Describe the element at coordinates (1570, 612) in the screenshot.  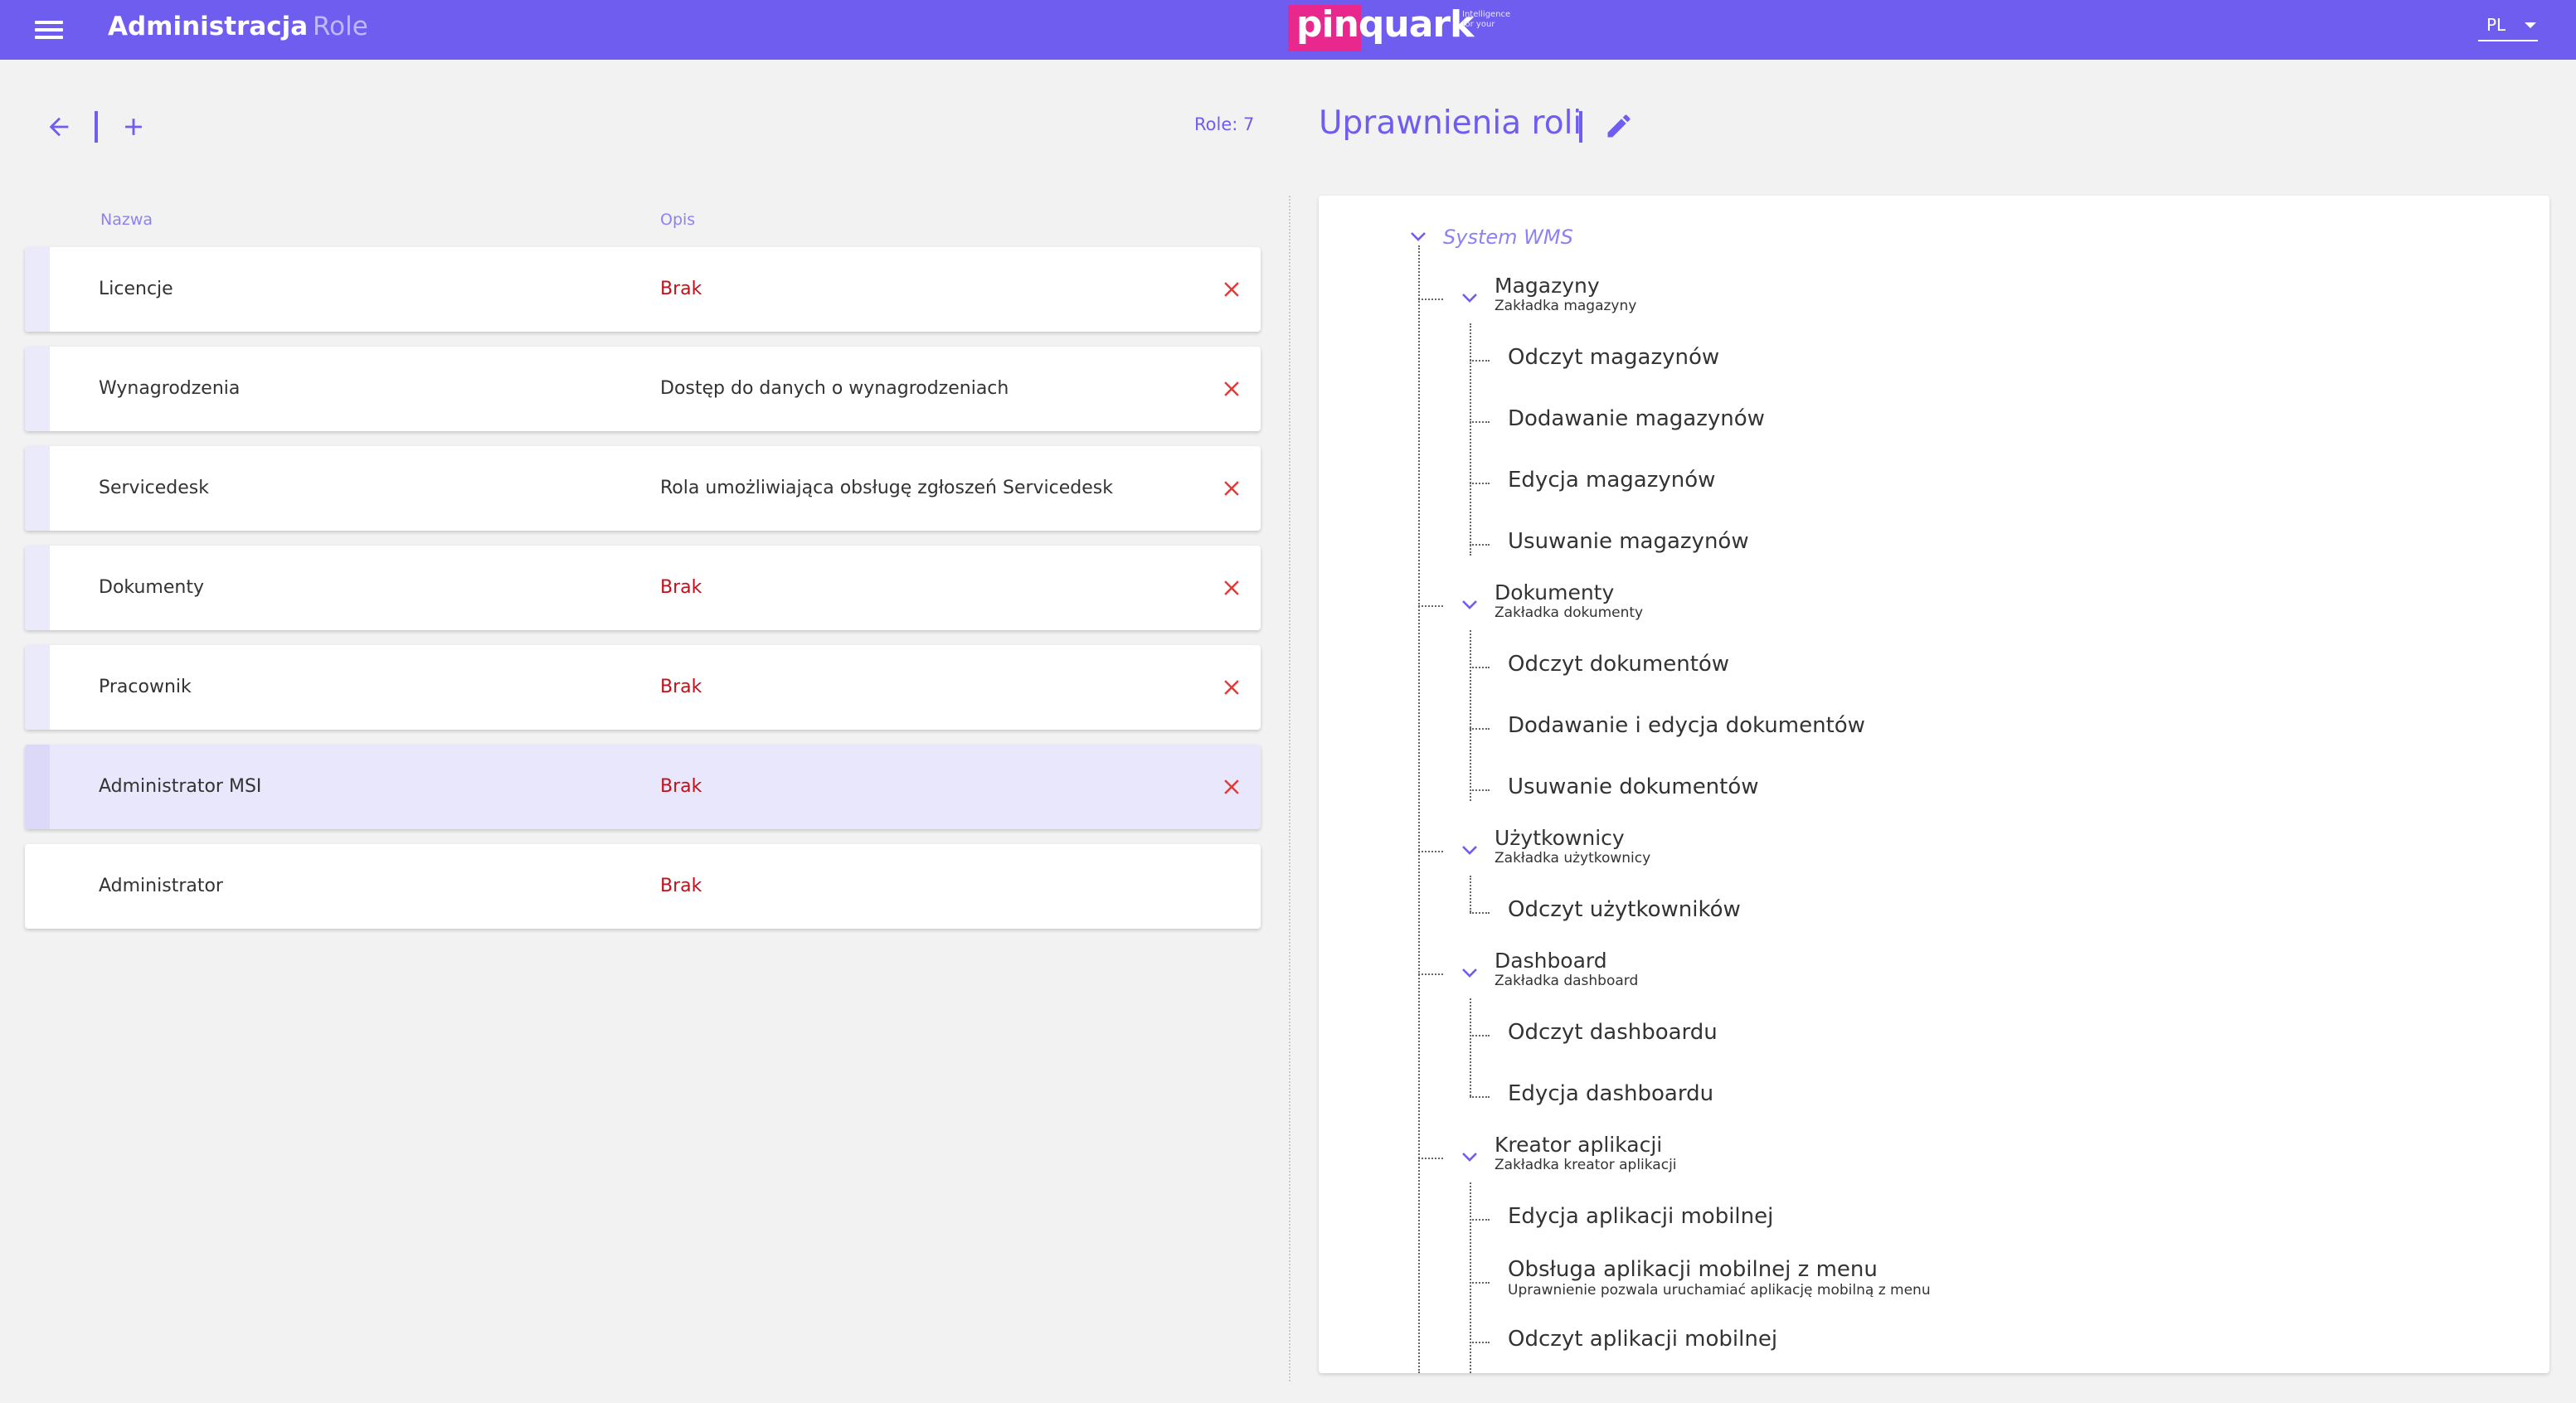
I see `tree-group-sublabel: Zakładka dokumenty` at that location.